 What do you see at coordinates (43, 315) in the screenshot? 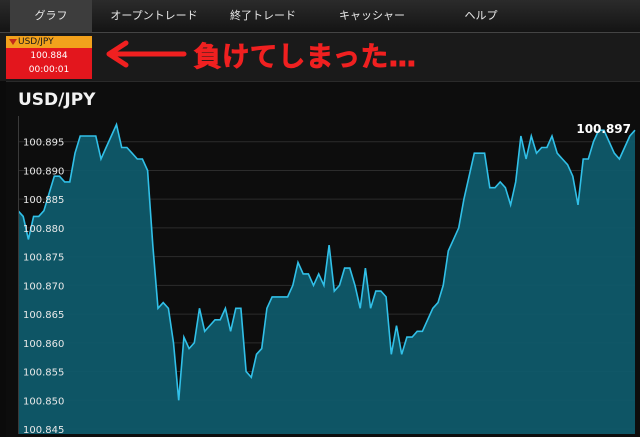
I see `y-tick-label: 100.865` at bounding box center [43, 315].